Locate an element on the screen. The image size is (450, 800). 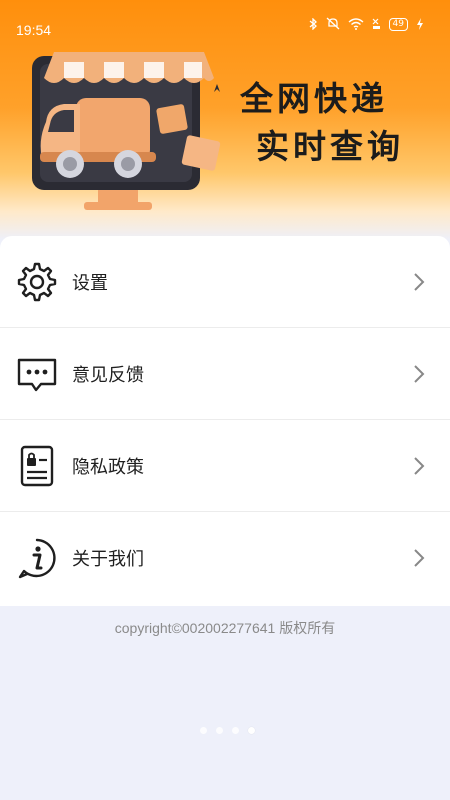
banner-headline-2: 实时查询 is located at coordinates (330, 146).